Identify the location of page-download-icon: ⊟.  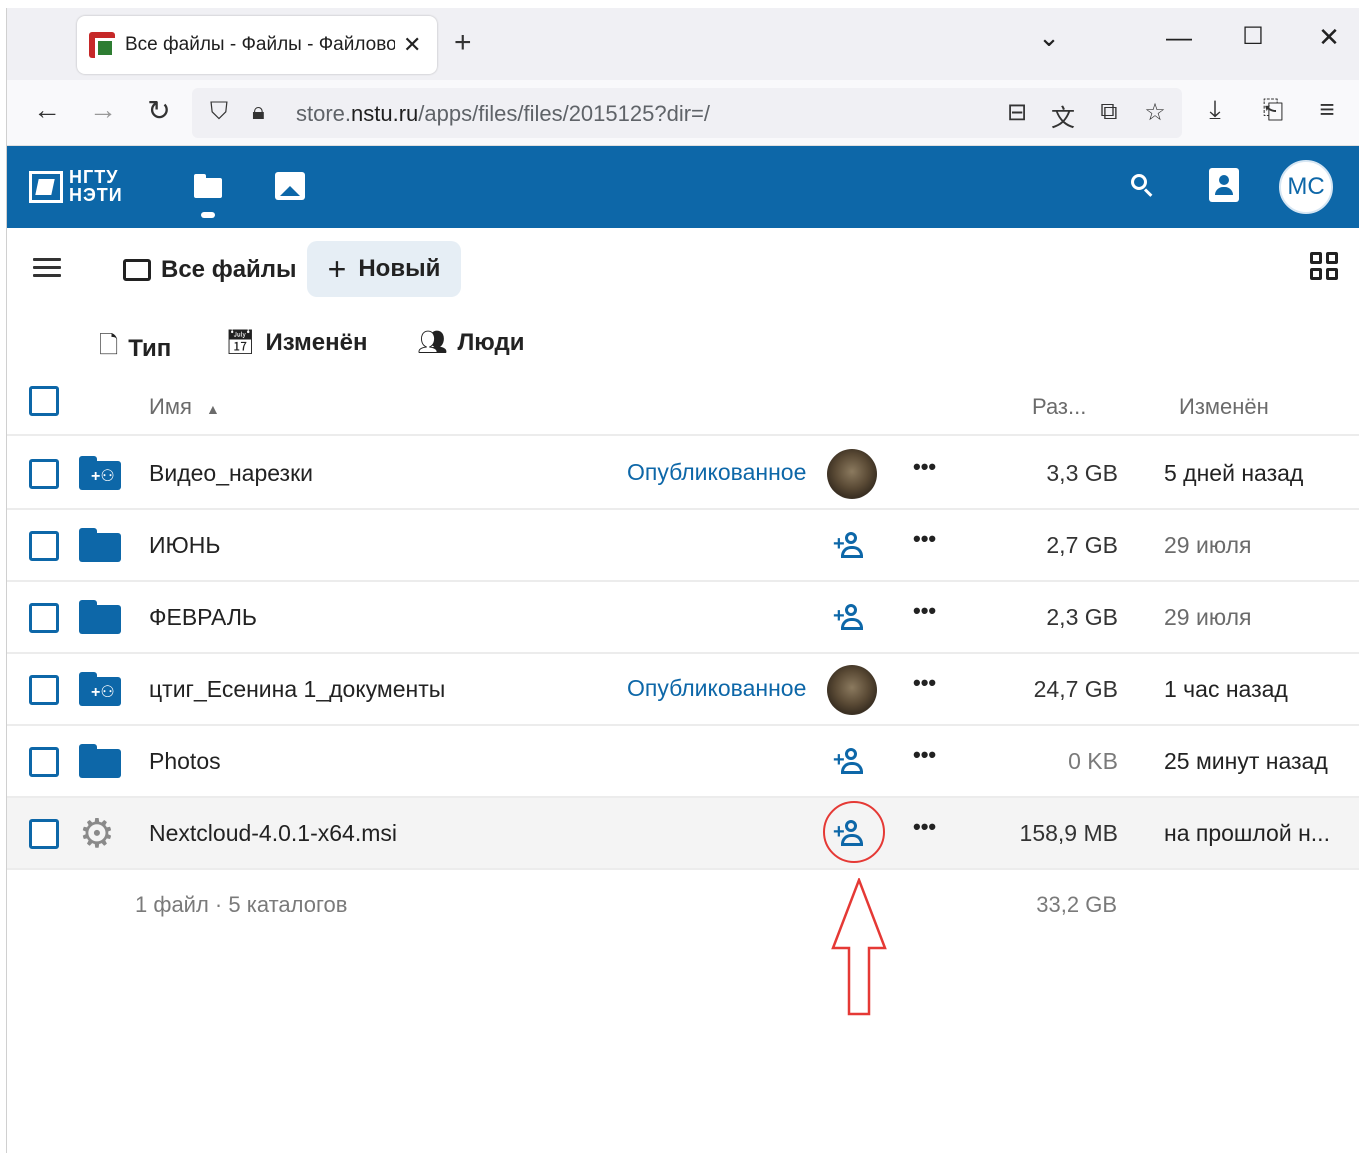
(1017, 112).